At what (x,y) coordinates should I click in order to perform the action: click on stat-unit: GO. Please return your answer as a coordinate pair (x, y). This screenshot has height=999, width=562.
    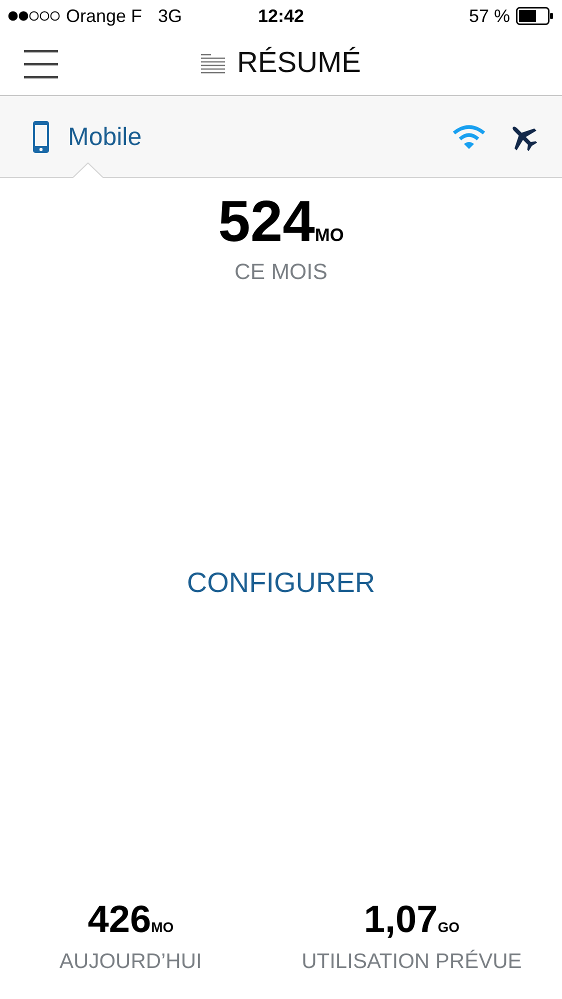
    Looking at the image, I should click on (449, 927).